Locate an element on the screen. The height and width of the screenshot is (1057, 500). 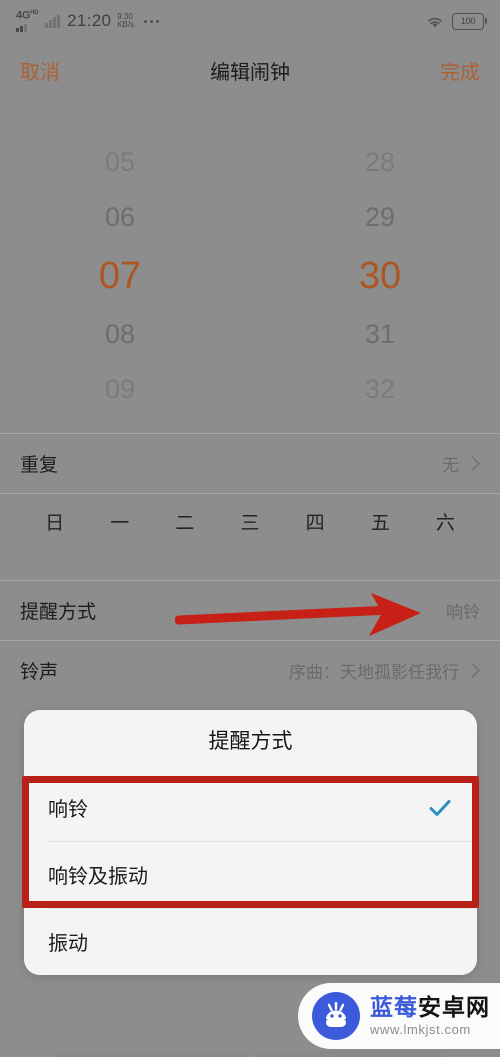
dialog-option-vibrate: 振动 is located at coordinates (250, 941).